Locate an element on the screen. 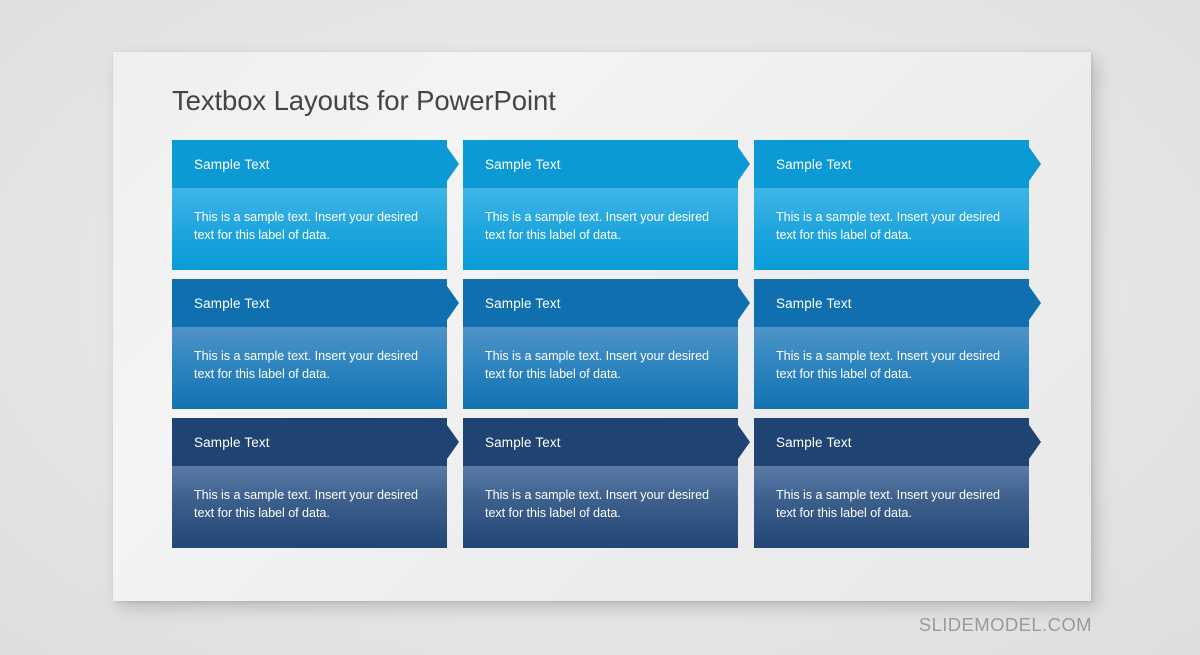 The image size is (1200, 655). page-title: Textbox Layouts for PowerPoint is located at coordinates (364, 100).